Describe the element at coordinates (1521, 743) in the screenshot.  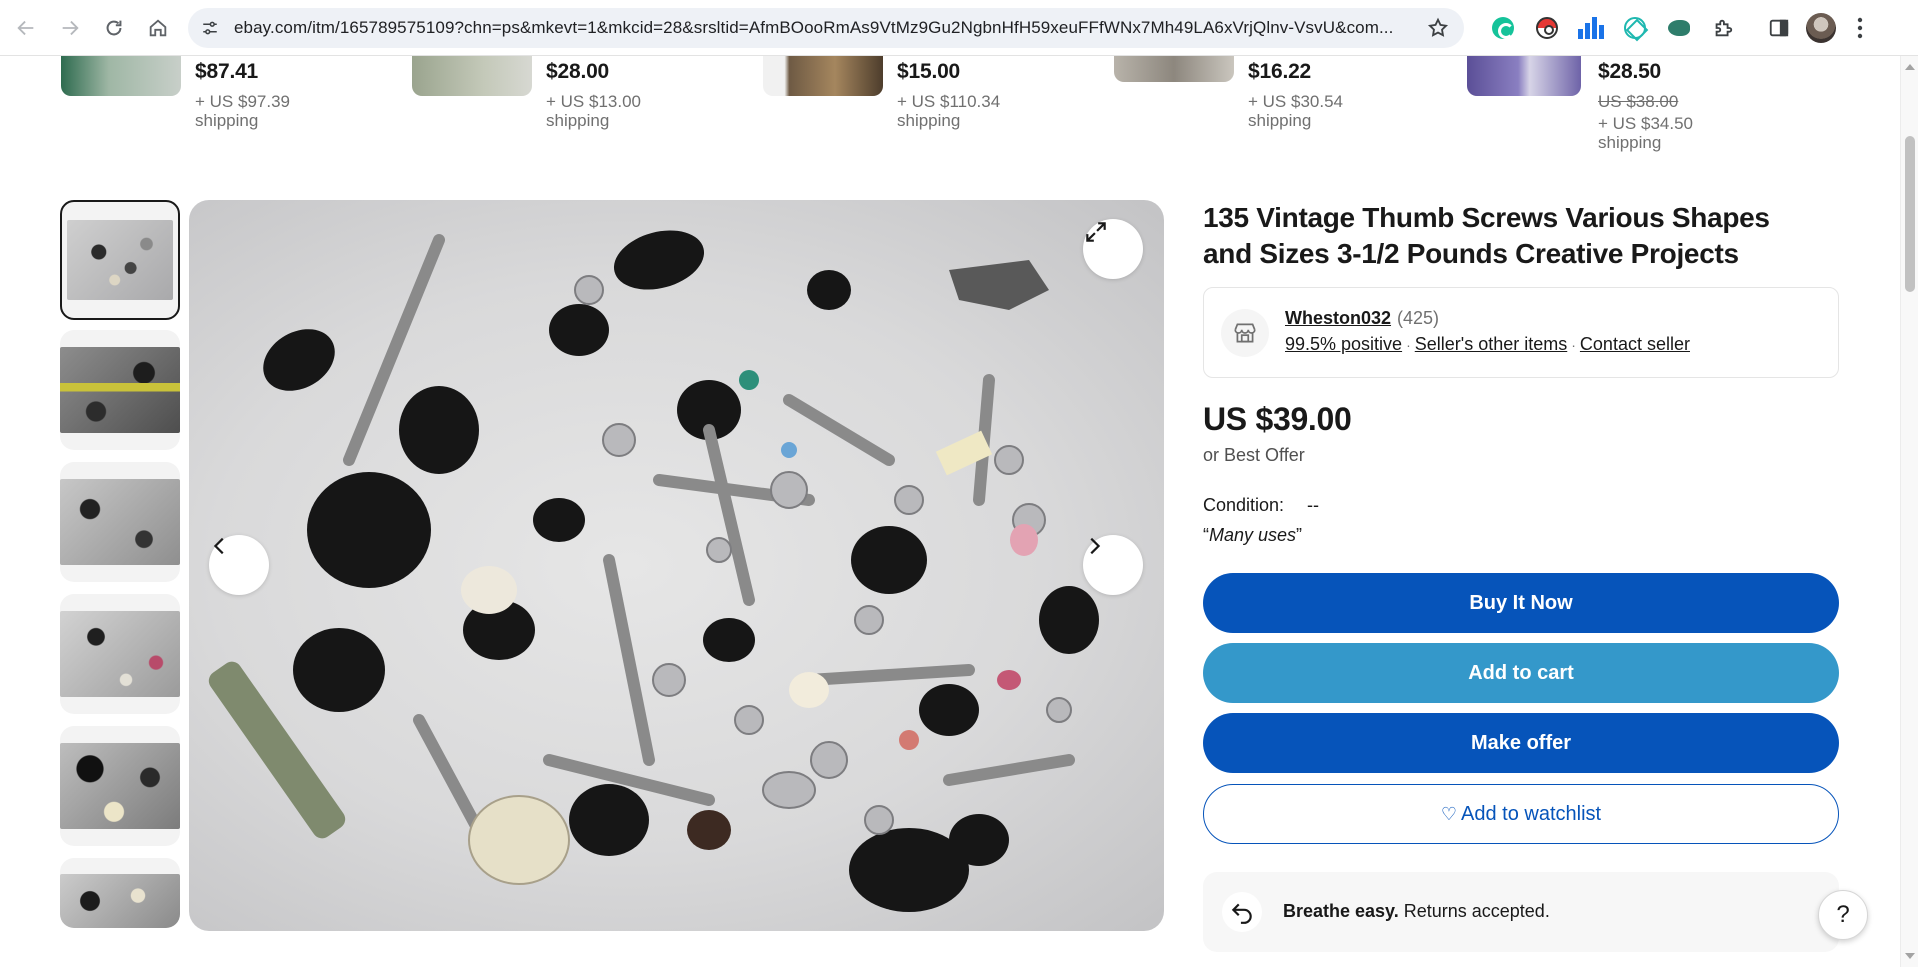
I see `make-offer-button: Make offer` at that location.